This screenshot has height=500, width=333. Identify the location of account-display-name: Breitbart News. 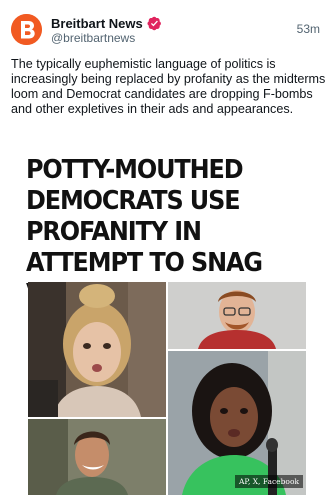
(97, 23).